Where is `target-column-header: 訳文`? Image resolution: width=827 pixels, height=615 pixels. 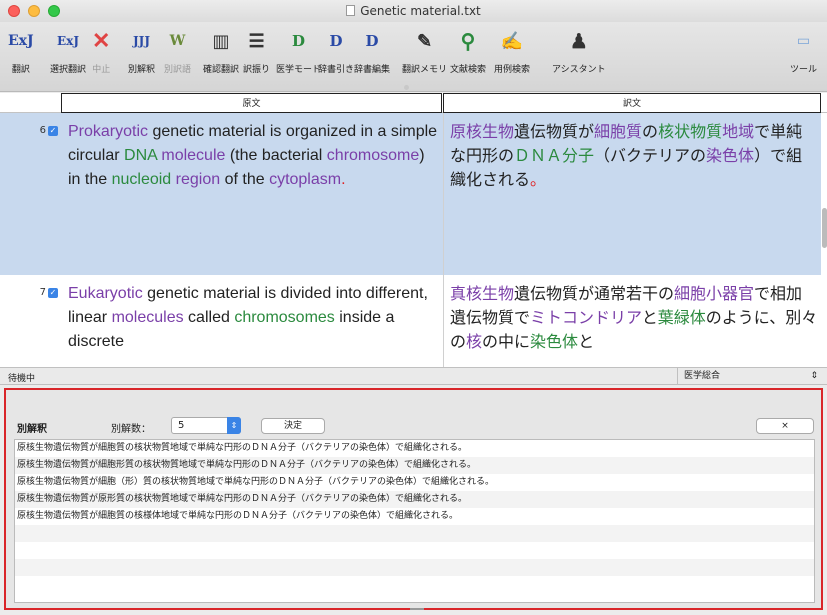 target-column-header: 訳文 is located at coordinates (632, 103).